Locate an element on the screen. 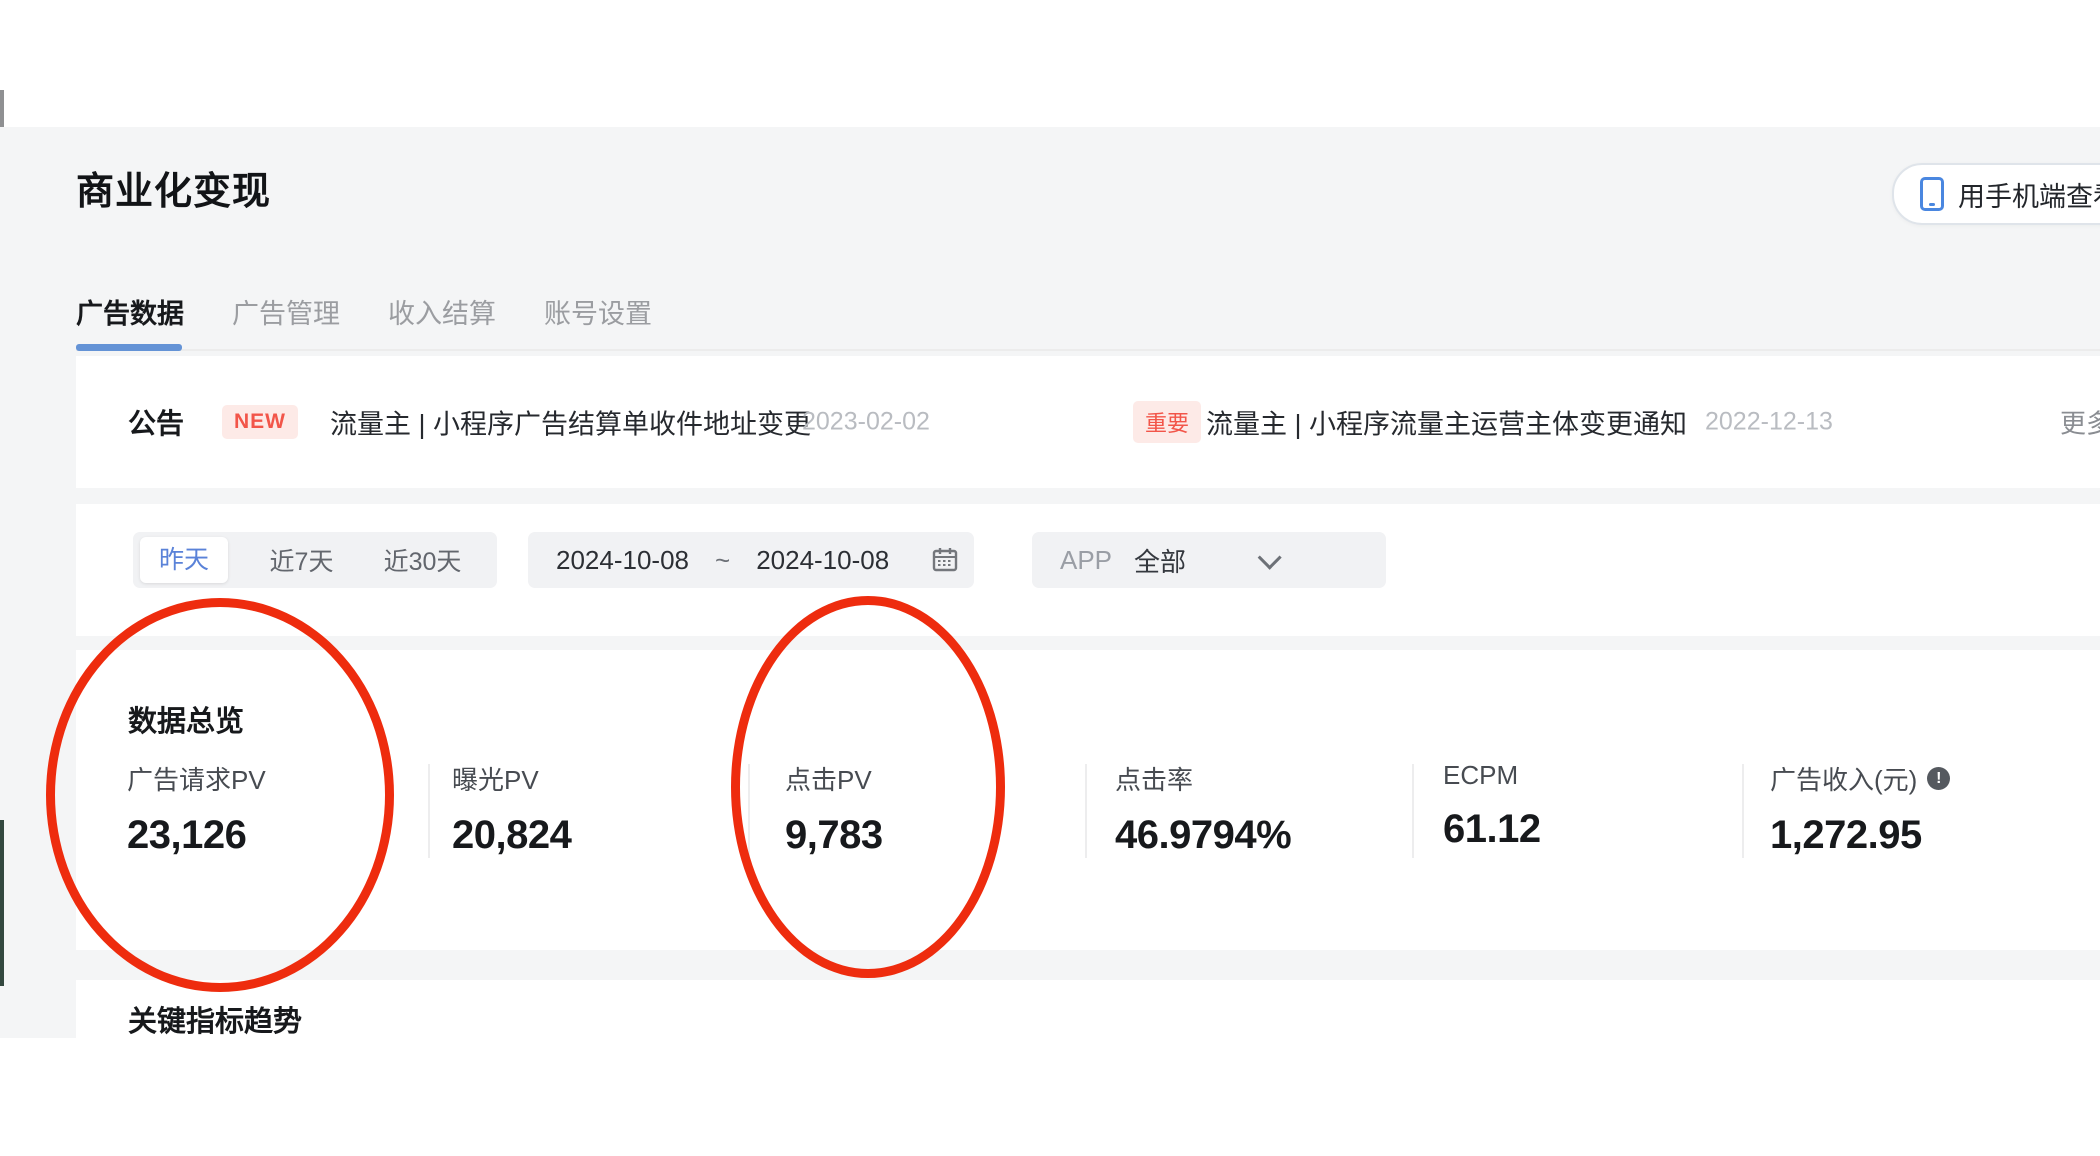  metric-value: 46.9794% is located at coordinates (1203, 835).